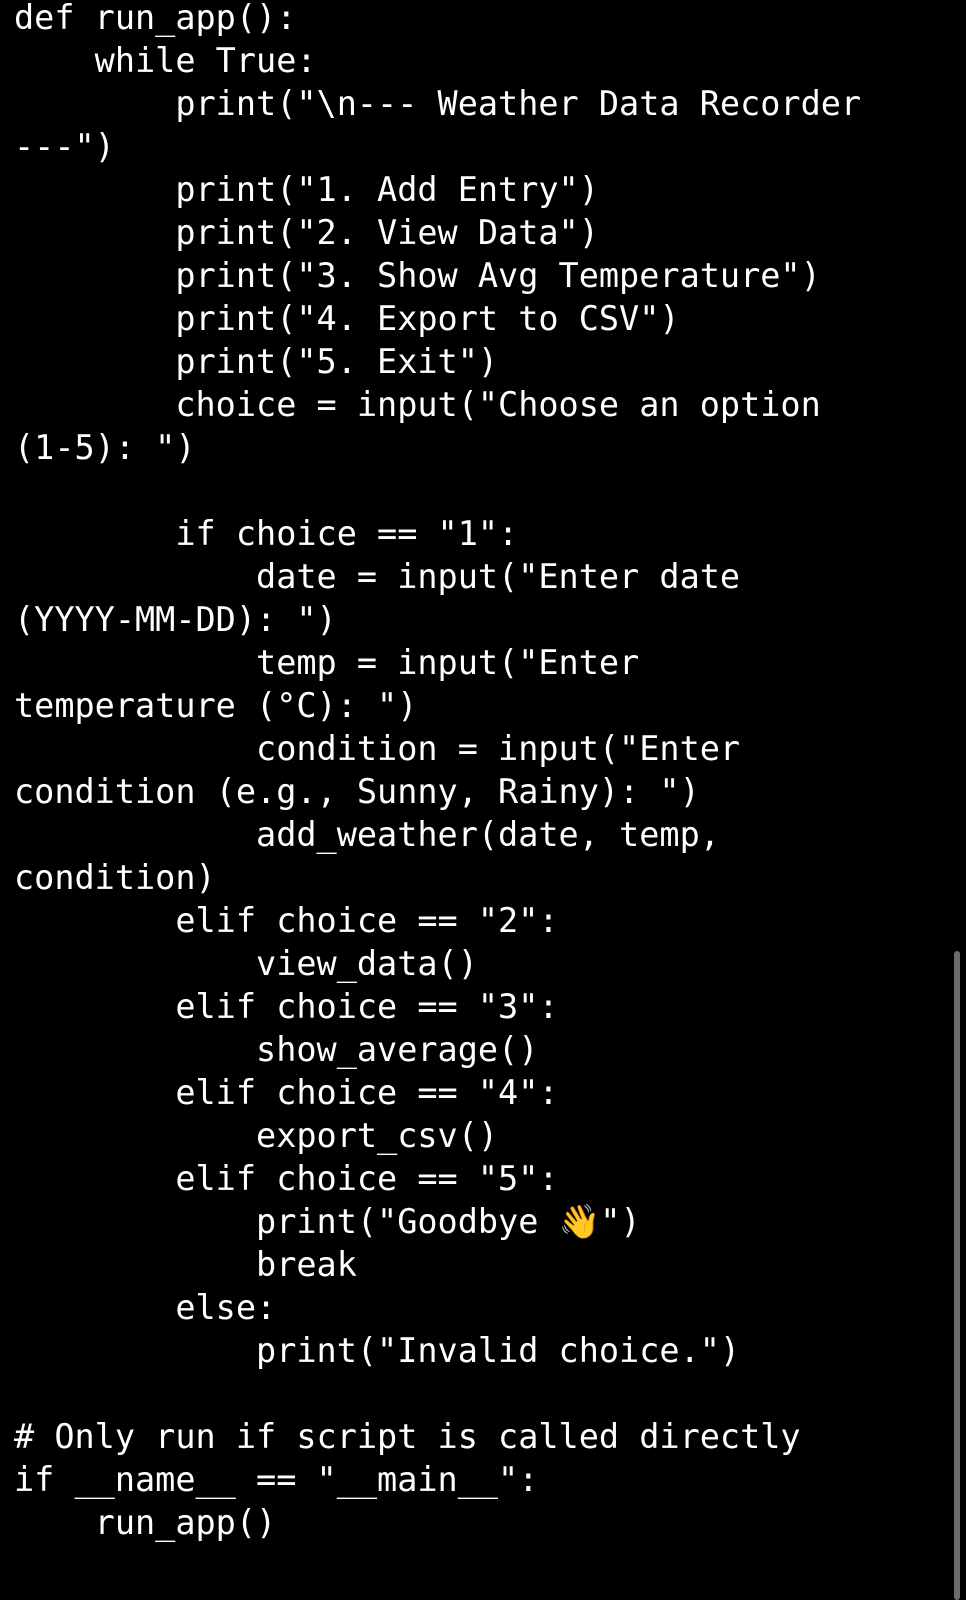  Describe the element at coordinates (957, 1275) in the screenshot. I see `vertical-scrollbar` at that location.